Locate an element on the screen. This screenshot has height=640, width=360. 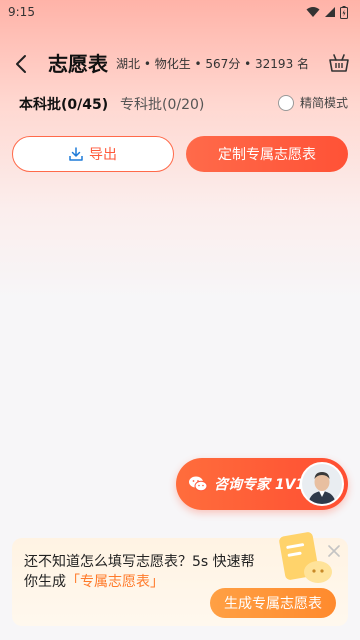
battery-icon is located at coordinates (344, 12).